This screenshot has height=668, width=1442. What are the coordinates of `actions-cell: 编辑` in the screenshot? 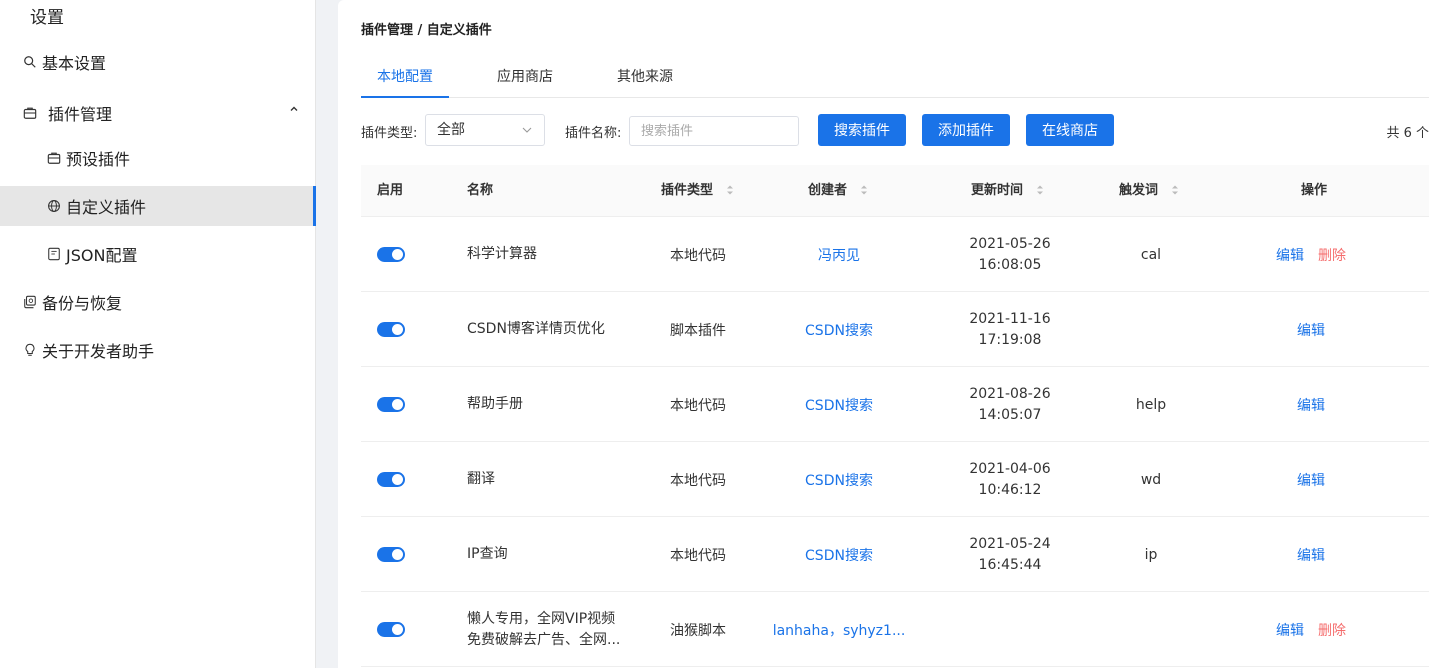 It's located at (1311, 479).